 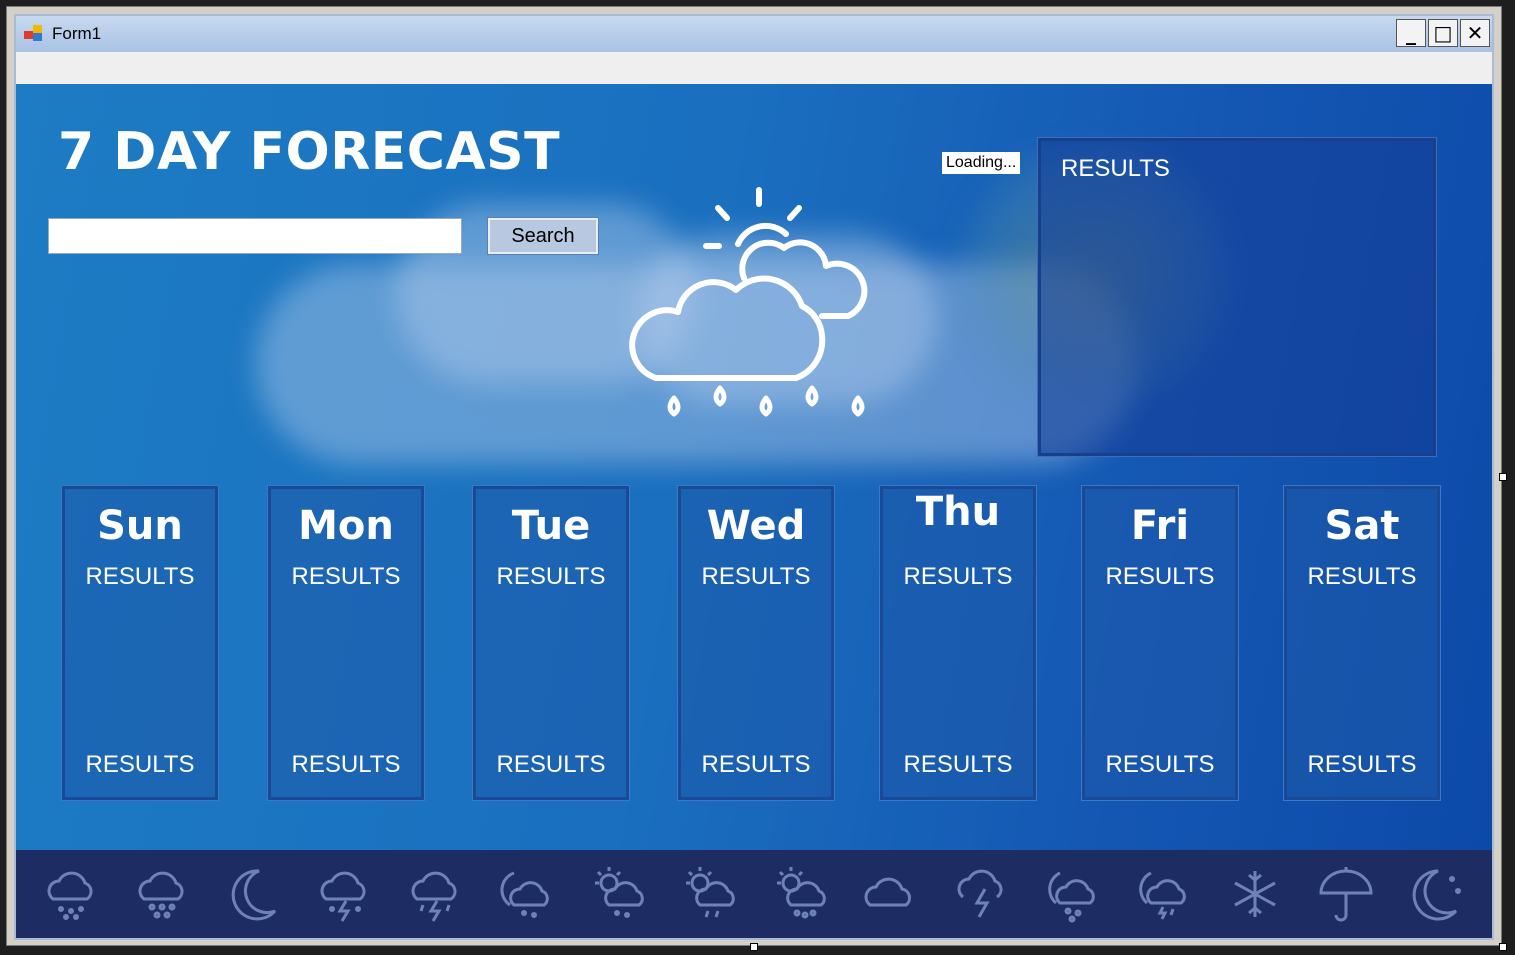 What do you see at coordinates (1160, 643) in the screenshot?
I see `day-card-fri: Fri RESULTS RESULTS` at bounding box center [1160, 643].